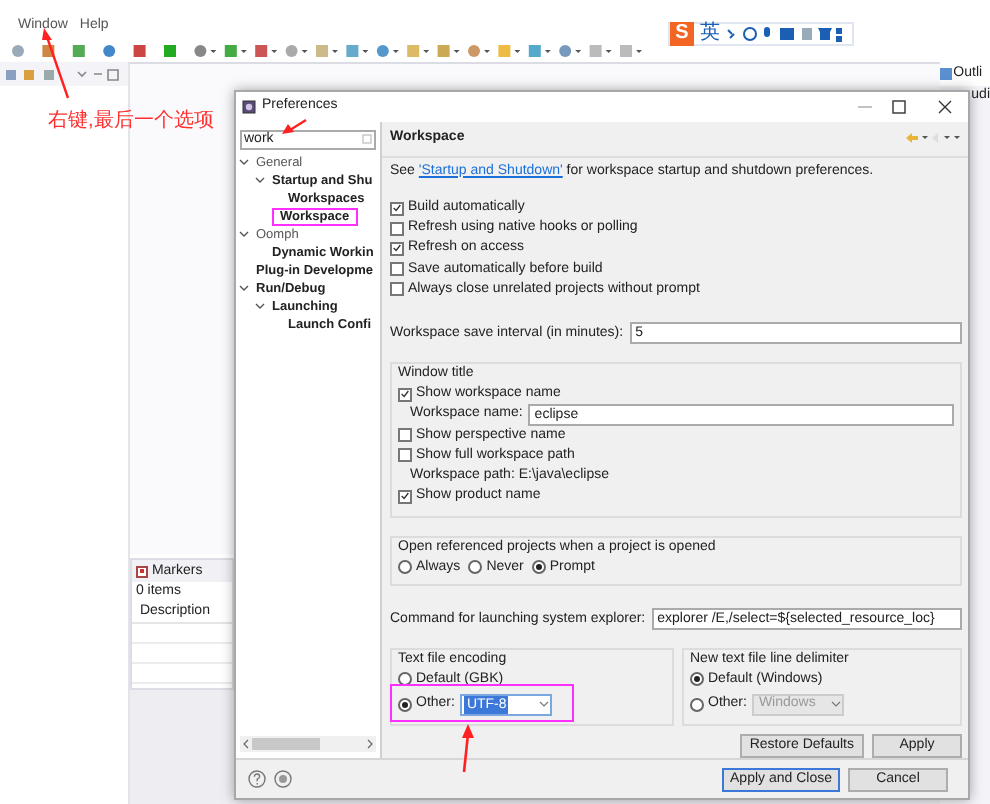 This screenshot has height=804, width=990. I want to click on scroll-left-icon, so click(246, 744).